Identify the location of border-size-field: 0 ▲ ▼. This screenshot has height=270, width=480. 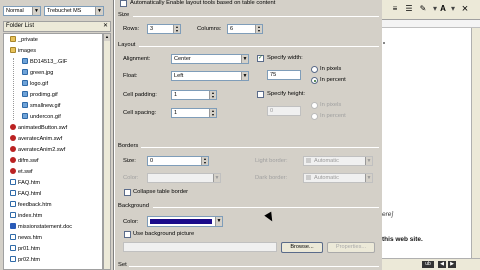
(178, 161).